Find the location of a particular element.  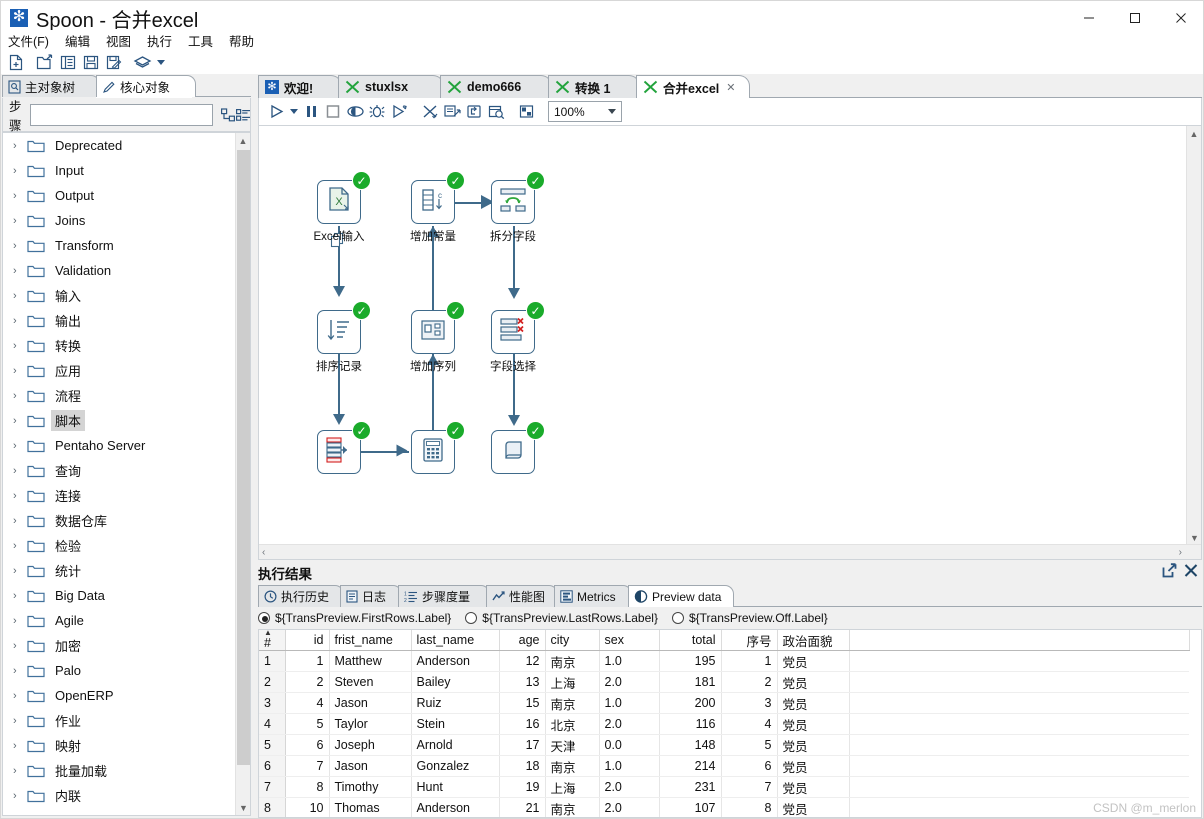

tree-item: › 流程 is located at coordinates (119, 395).